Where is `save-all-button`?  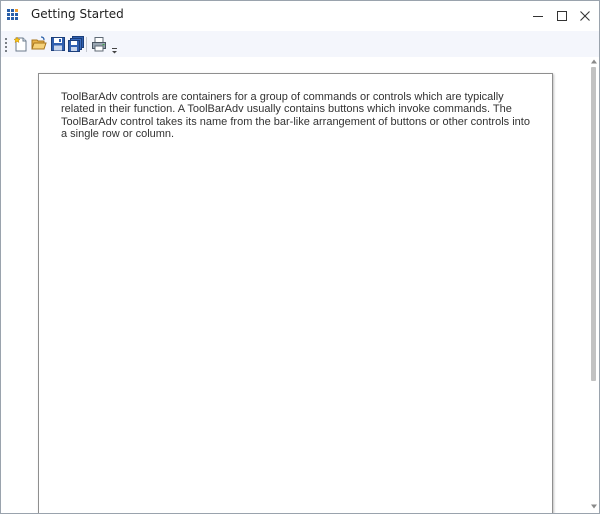
save-all-button is located at coordinates (76, 44).